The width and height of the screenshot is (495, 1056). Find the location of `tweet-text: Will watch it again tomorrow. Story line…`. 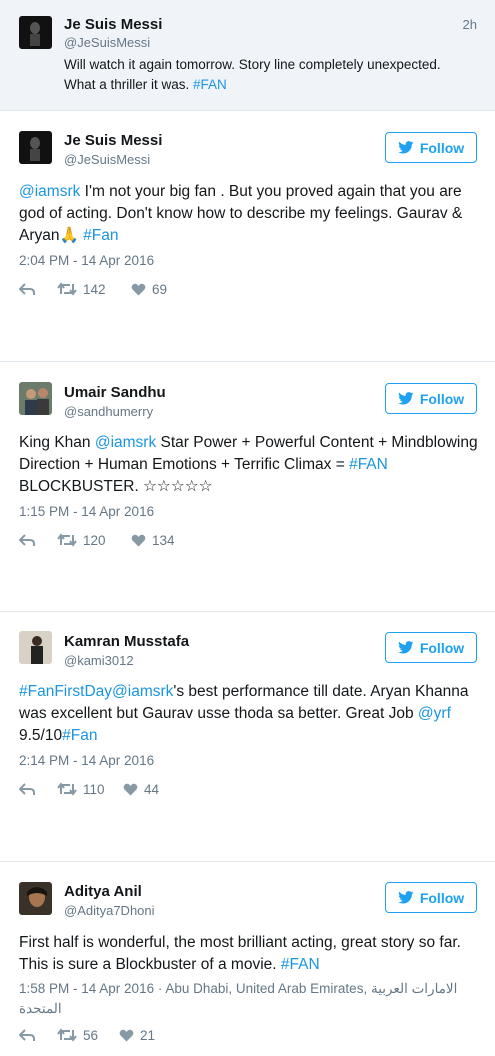

tweet-text: Will watch it again tomorrow. Story line… is located at coordinates (252, 74).